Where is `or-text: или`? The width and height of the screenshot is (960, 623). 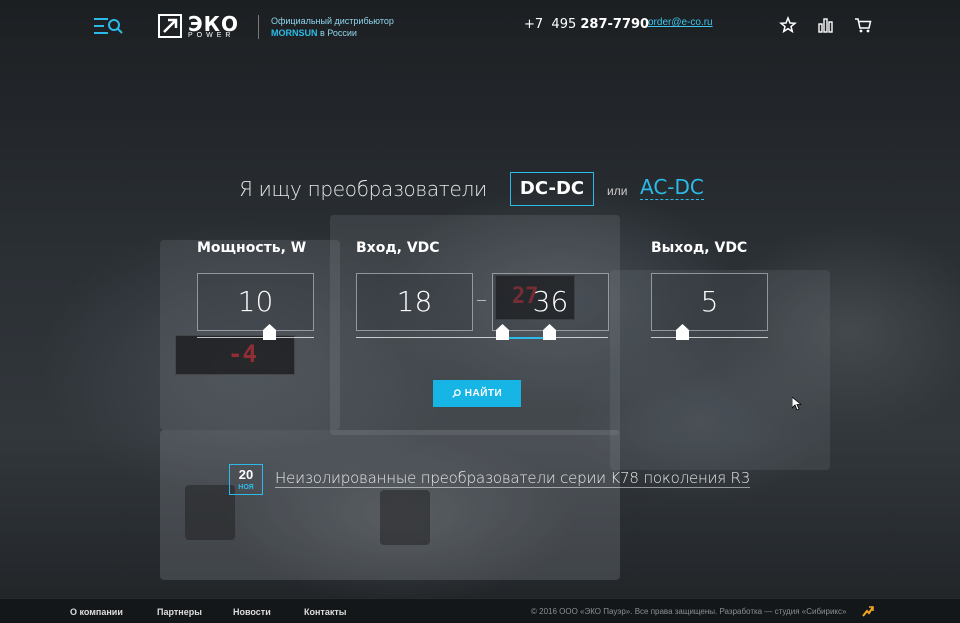 or-text: или is located at coordinates (617, 191).